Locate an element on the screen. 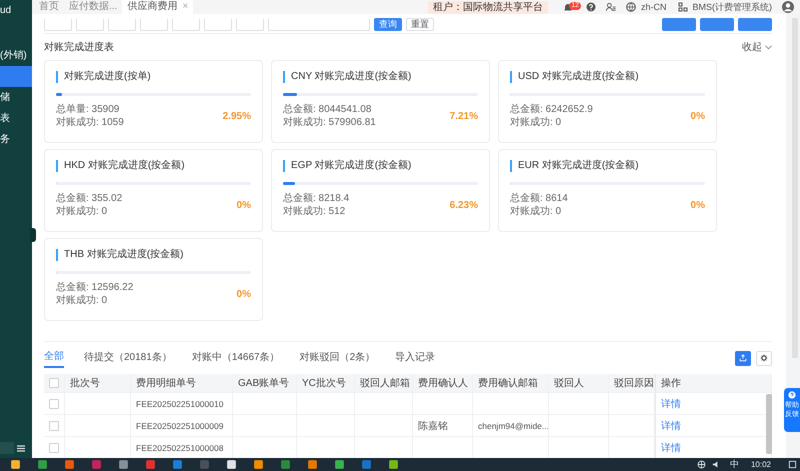 The image size is (800, 471). filter-button: 重置 is located at coordinates (420, 24).